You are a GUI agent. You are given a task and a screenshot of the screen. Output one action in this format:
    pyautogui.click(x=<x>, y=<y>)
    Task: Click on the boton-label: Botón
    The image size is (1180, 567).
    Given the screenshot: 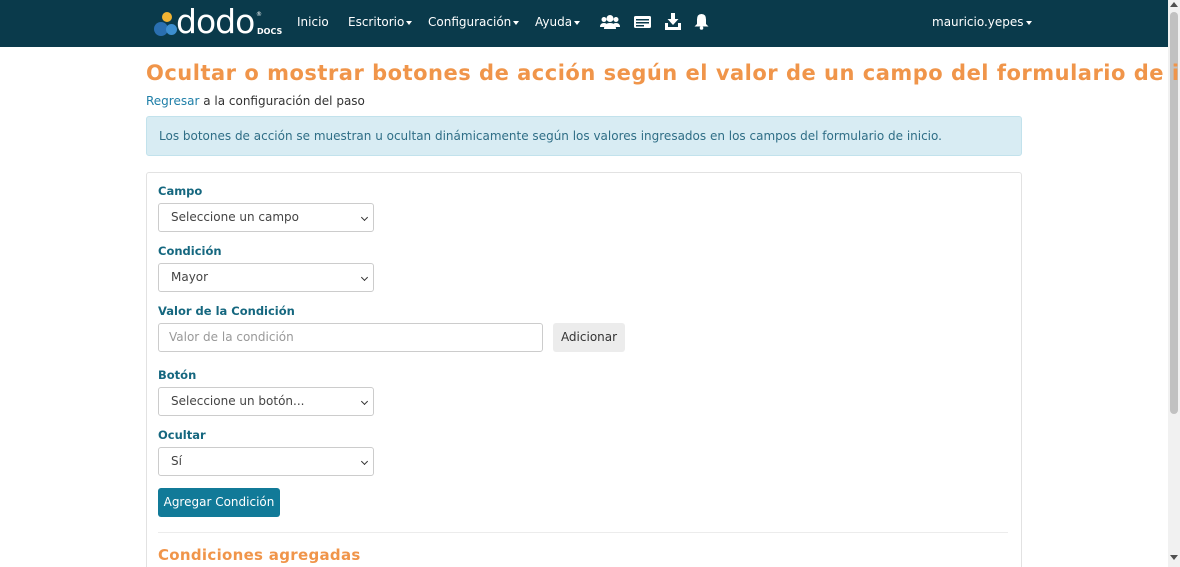 What is the action you would take?
    pyautogui.click(x=177, y=375)
    